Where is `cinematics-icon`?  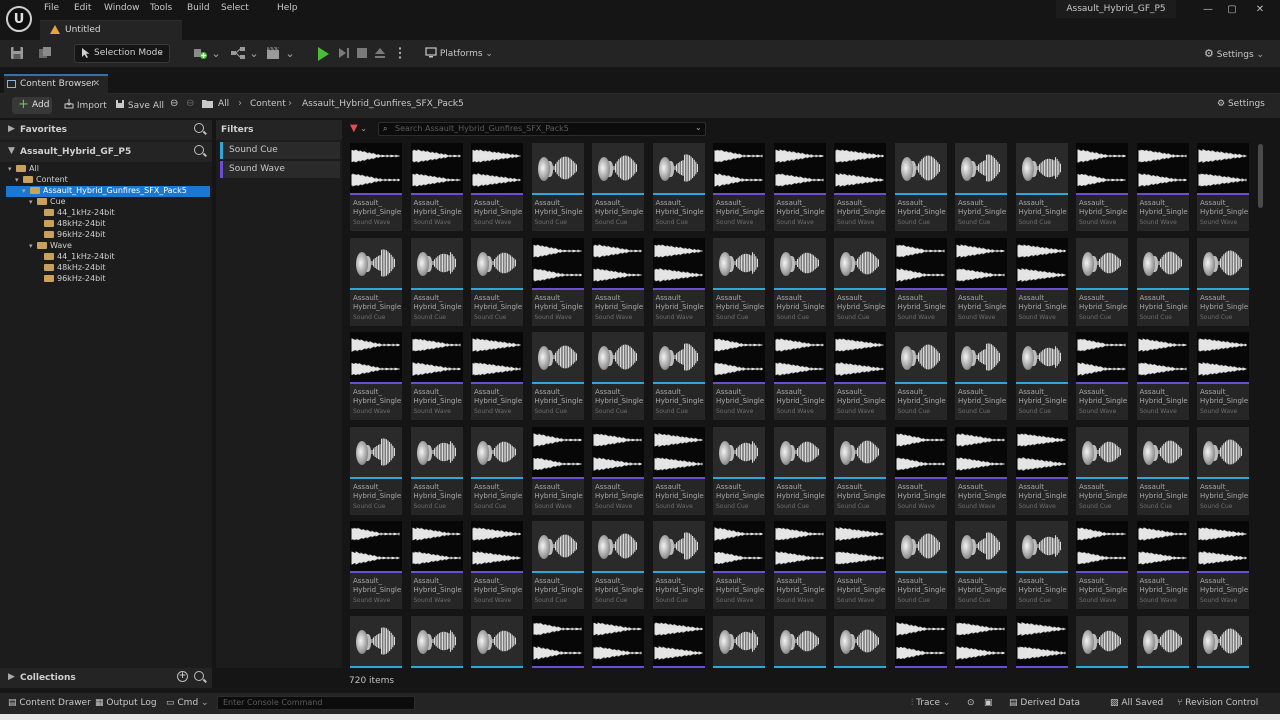
cinematics-icon is located at coordinates (274, 54).